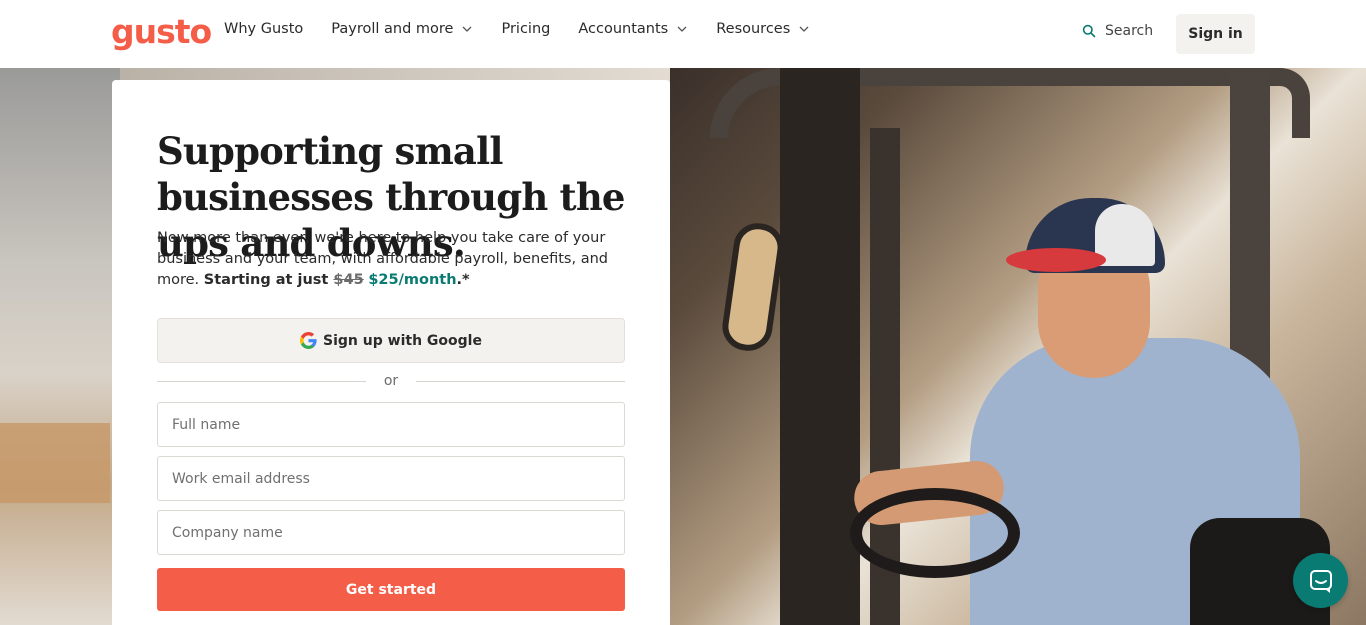  I want to click on price-new: $25/month, so click(412, 280).